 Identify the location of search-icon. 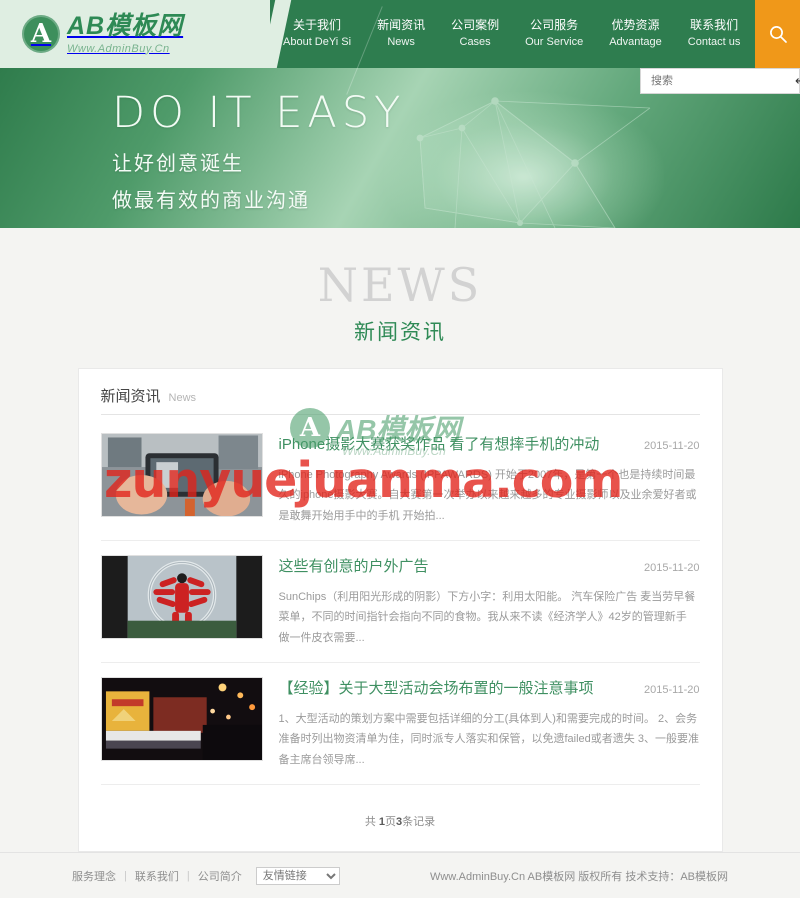
(778, 34).